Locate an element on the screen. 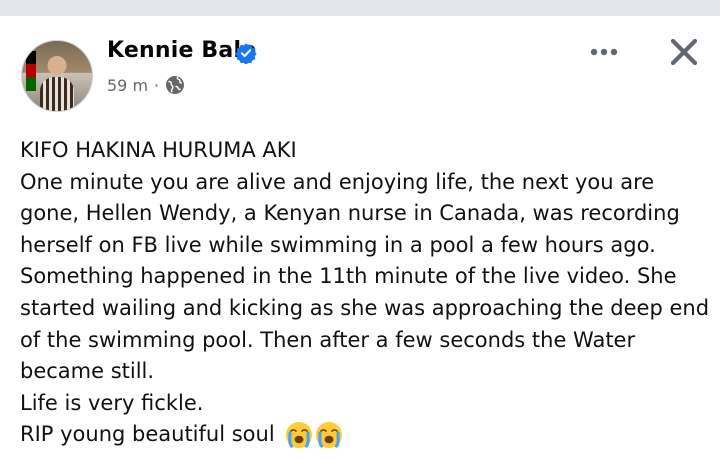  post-line: KIFO HAKINA HURUMA AKI is located at coordinates (158, 150).